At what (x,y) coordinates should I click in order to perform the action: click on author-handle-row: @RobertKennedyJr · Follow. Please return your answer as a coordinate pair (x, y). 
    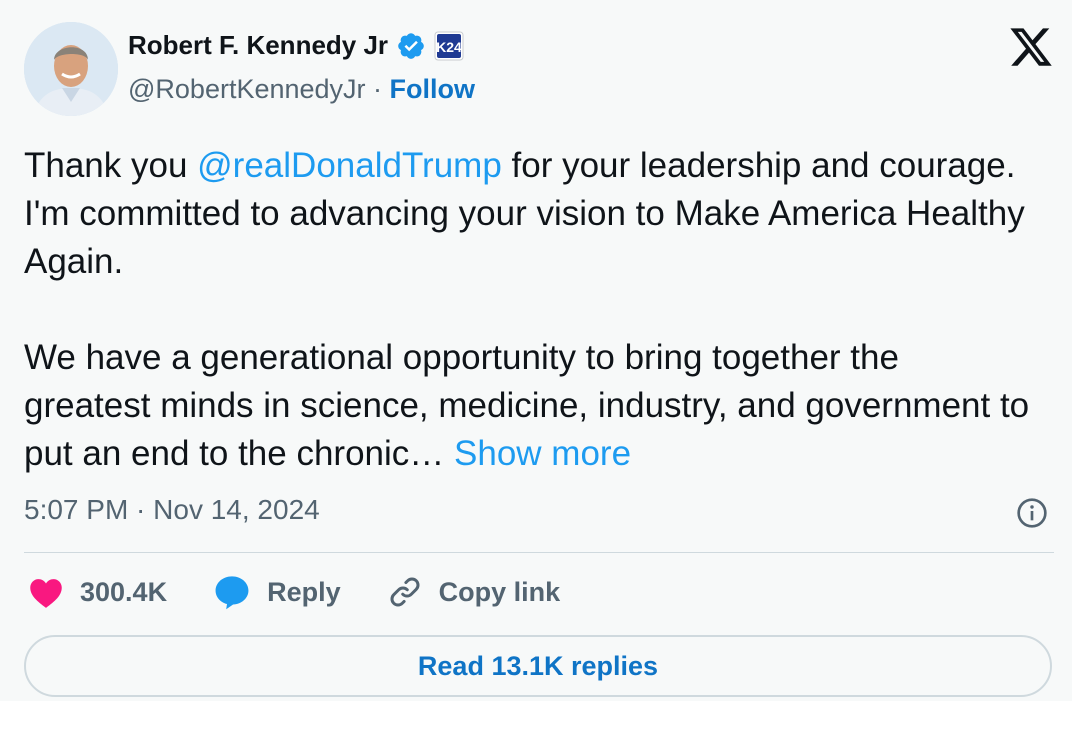
    Looking at the image, I should click on (301, 89).